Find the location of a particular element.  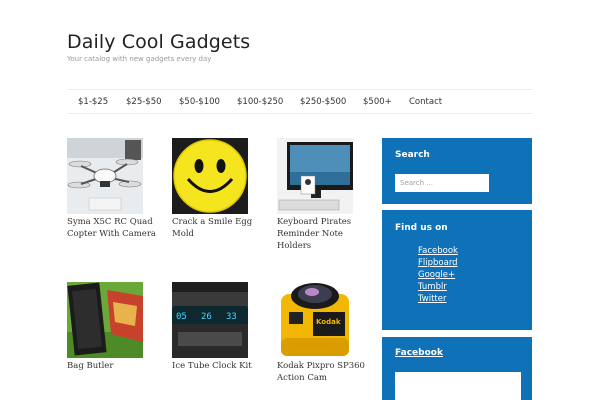

product-title: Keyboard Pirates Reminder Note Holders is located at coordinates (323, 234).